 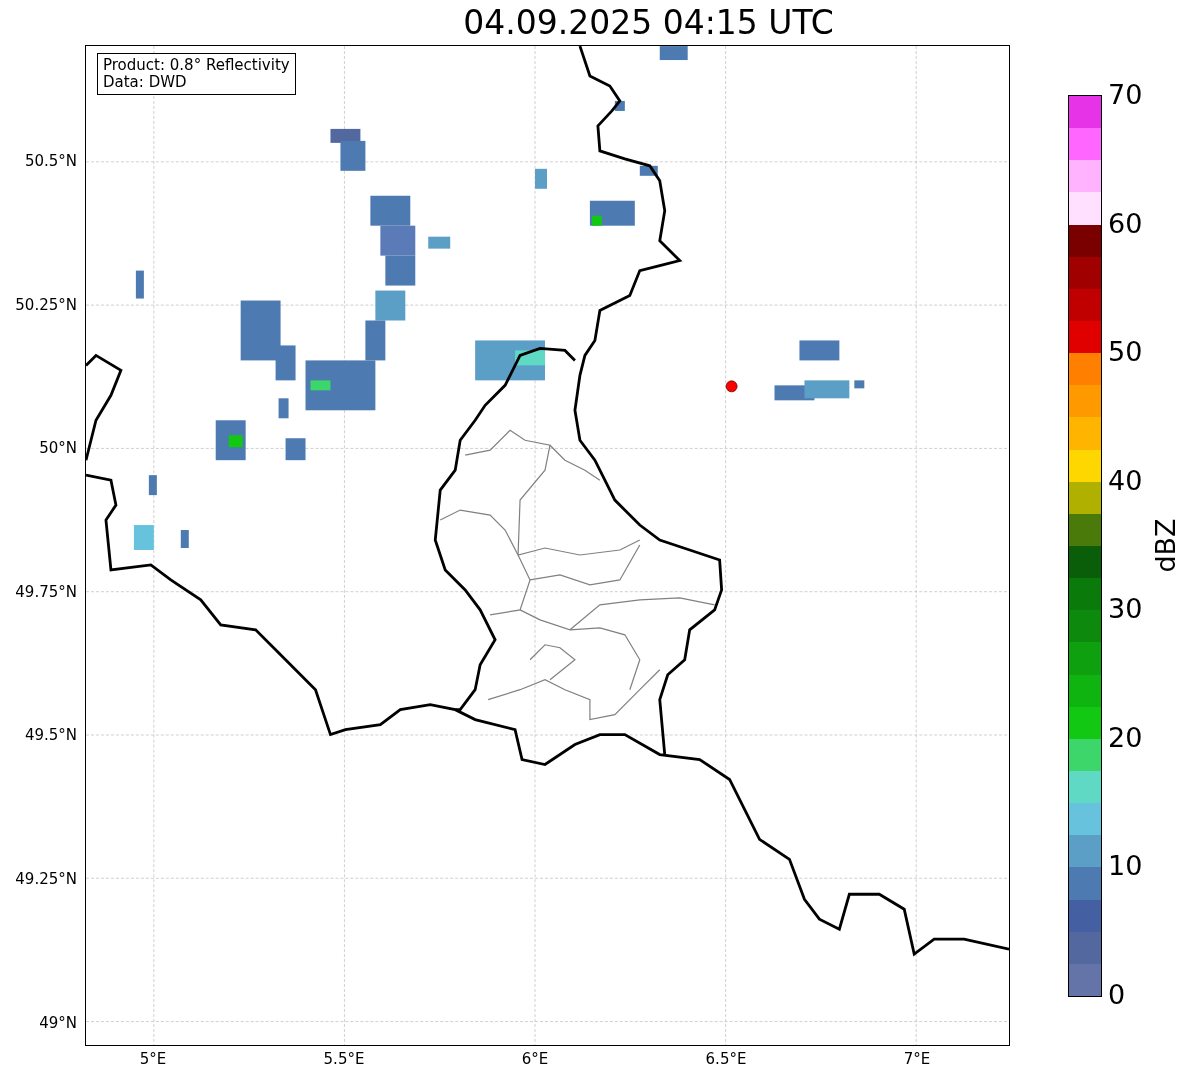 What do you see at coordinates (46, 304) in the screenshot?
I see `latitude-label: 50.25°N` at bounding box center [46, 304].